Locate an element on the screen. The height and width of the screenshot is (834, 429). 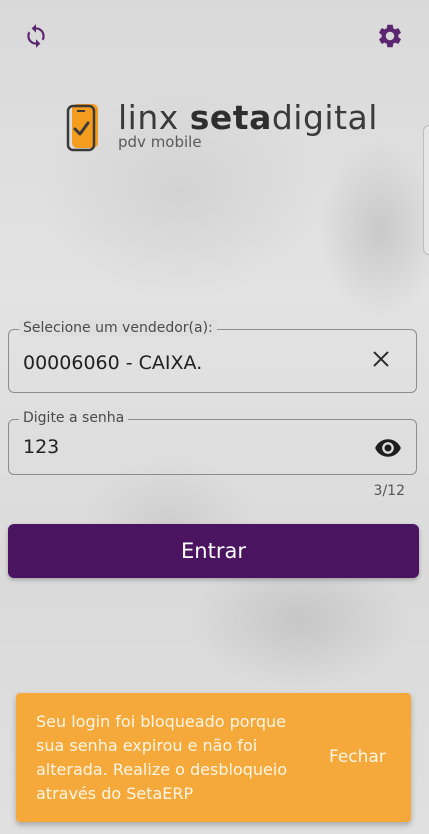
phone-check-icon is located at coordinates (82, 128).